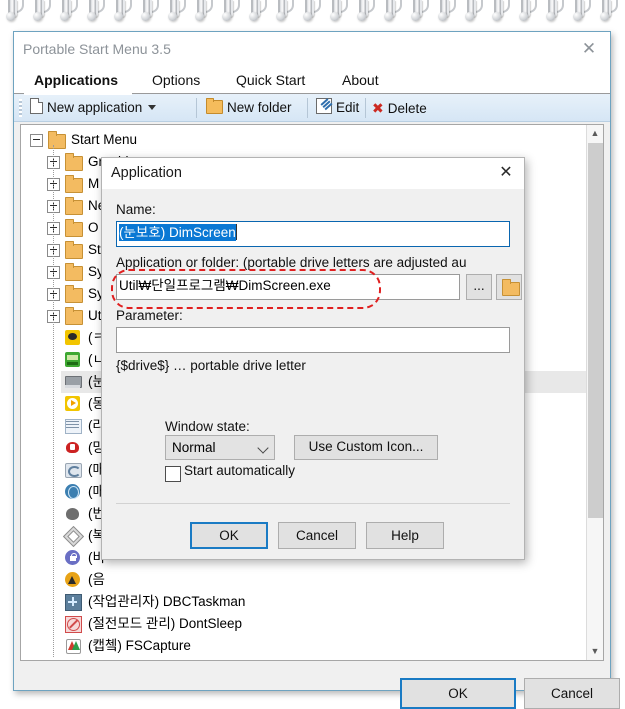 Image resolution: width=625 pixels, height=709 pixels. I want to click on new-application-label: New application, so click(95, 107).